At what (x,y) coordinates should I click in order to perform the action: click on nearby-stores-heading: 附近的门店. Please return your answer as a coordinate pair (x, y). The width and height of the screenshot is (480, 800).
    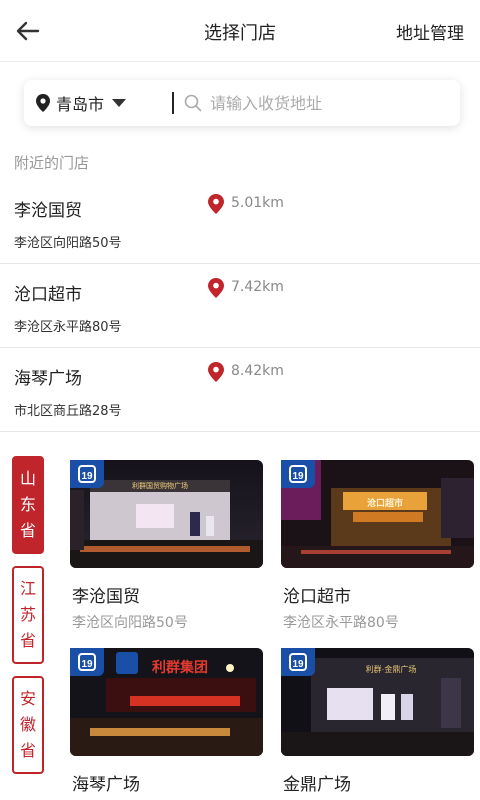
    Looking at the image, I should click on (52, 163).